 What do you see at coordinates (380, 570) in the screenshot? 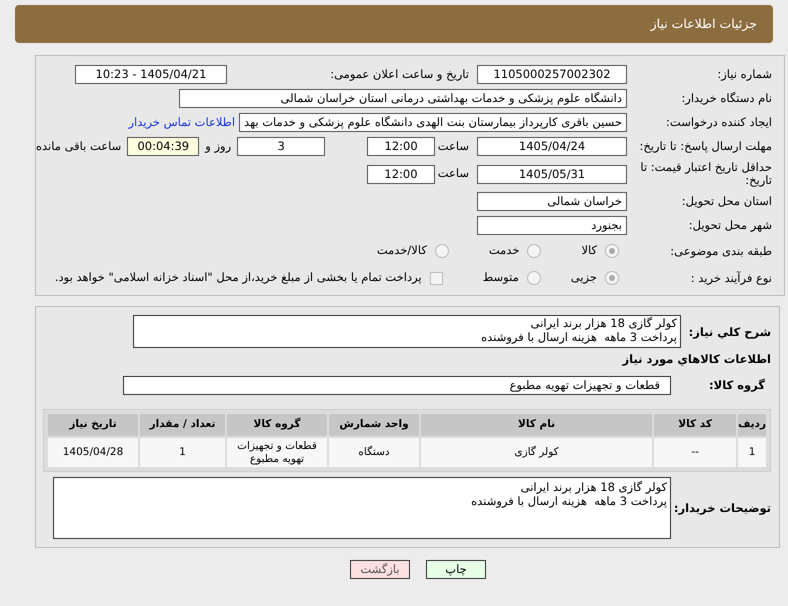
I see `back-button: بازگشت` at bounding box center [380, 570].